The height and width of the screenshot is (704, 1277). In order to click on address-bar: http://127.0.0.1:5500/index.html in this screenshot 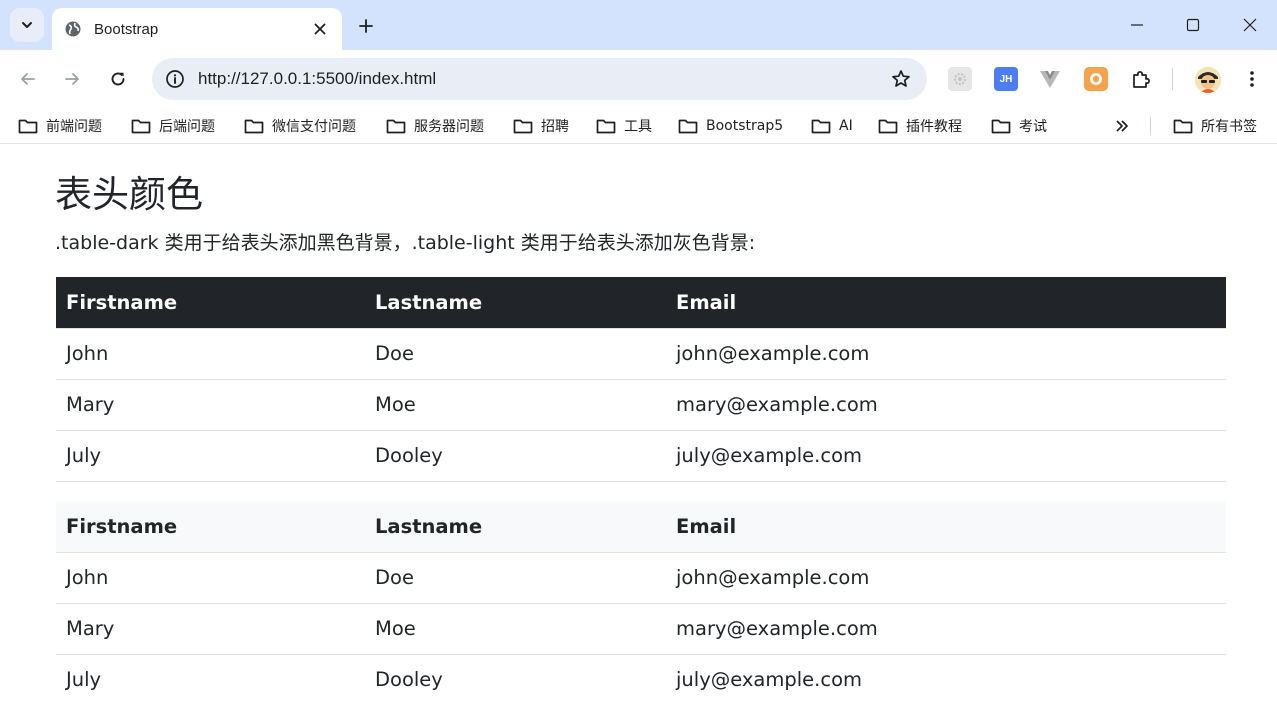, I will do `click(539, 79)`.